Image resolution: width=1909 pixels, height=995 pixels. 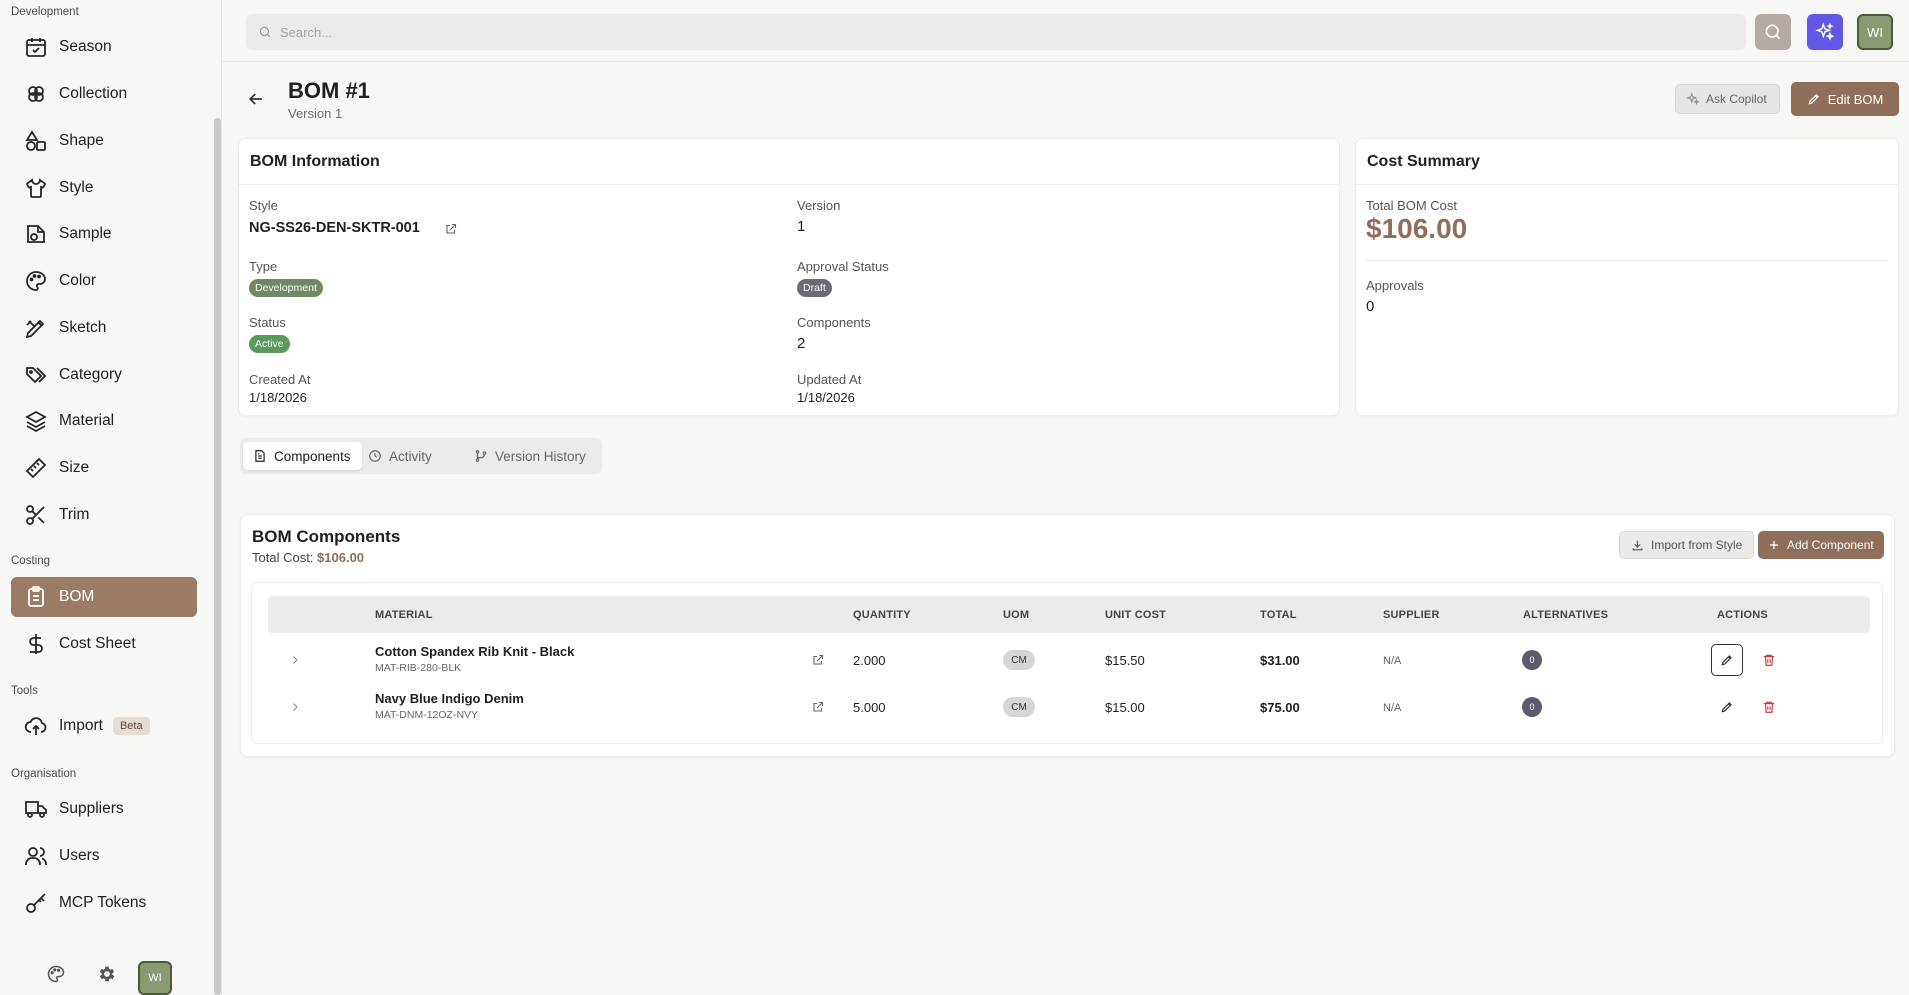 What do you see at coordinates (104, 94) in the screenshot?
I see `sidebar-item-collection: Collection` at bounding box center [104, 94].